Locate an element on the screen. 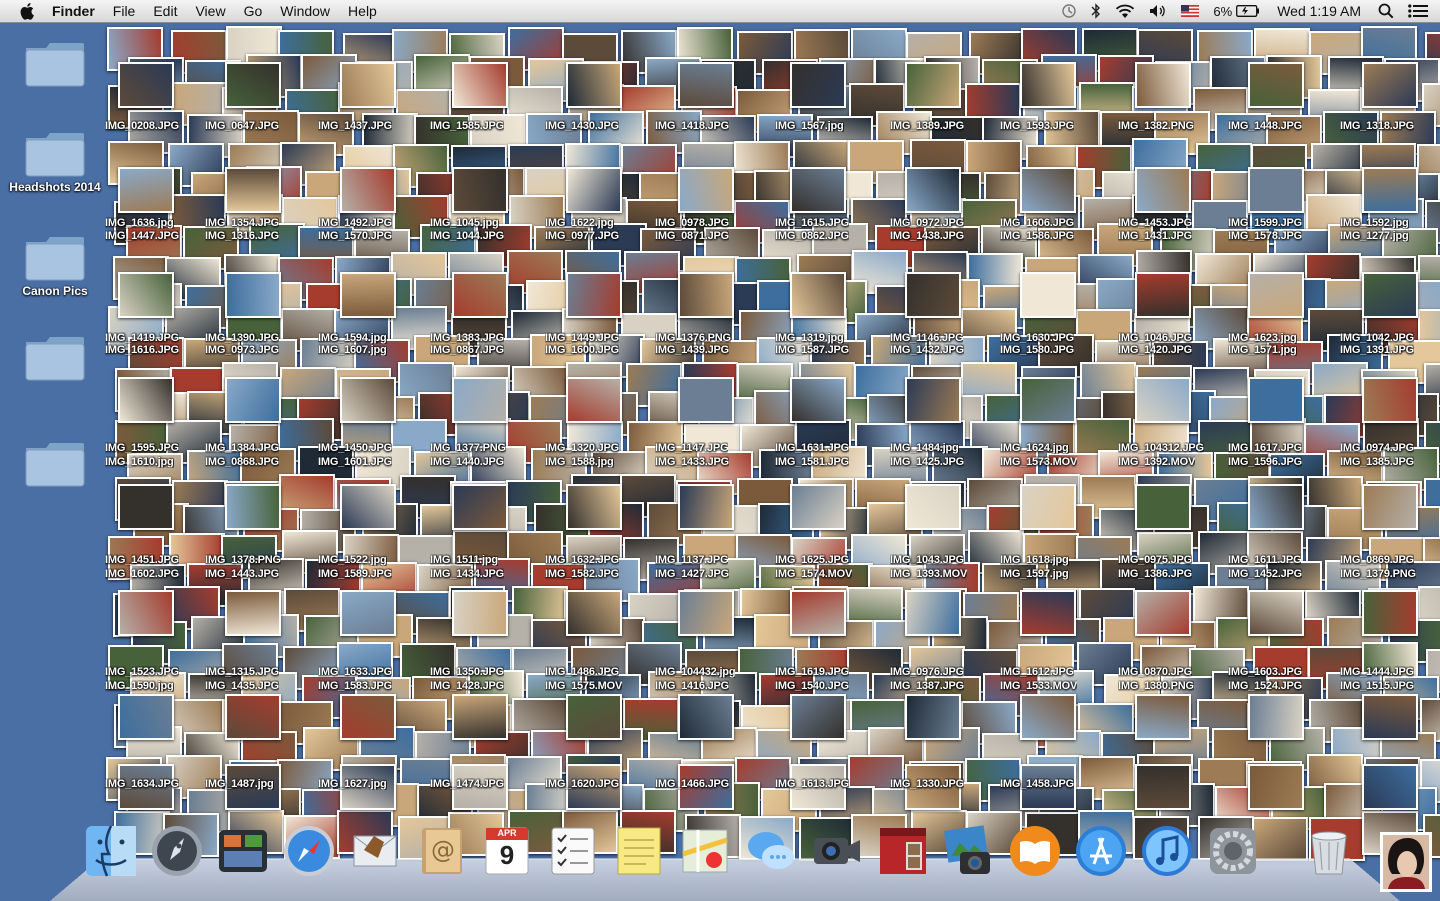 The image size is (1440, 901). dock-finder is located at coordinates (111, 851).